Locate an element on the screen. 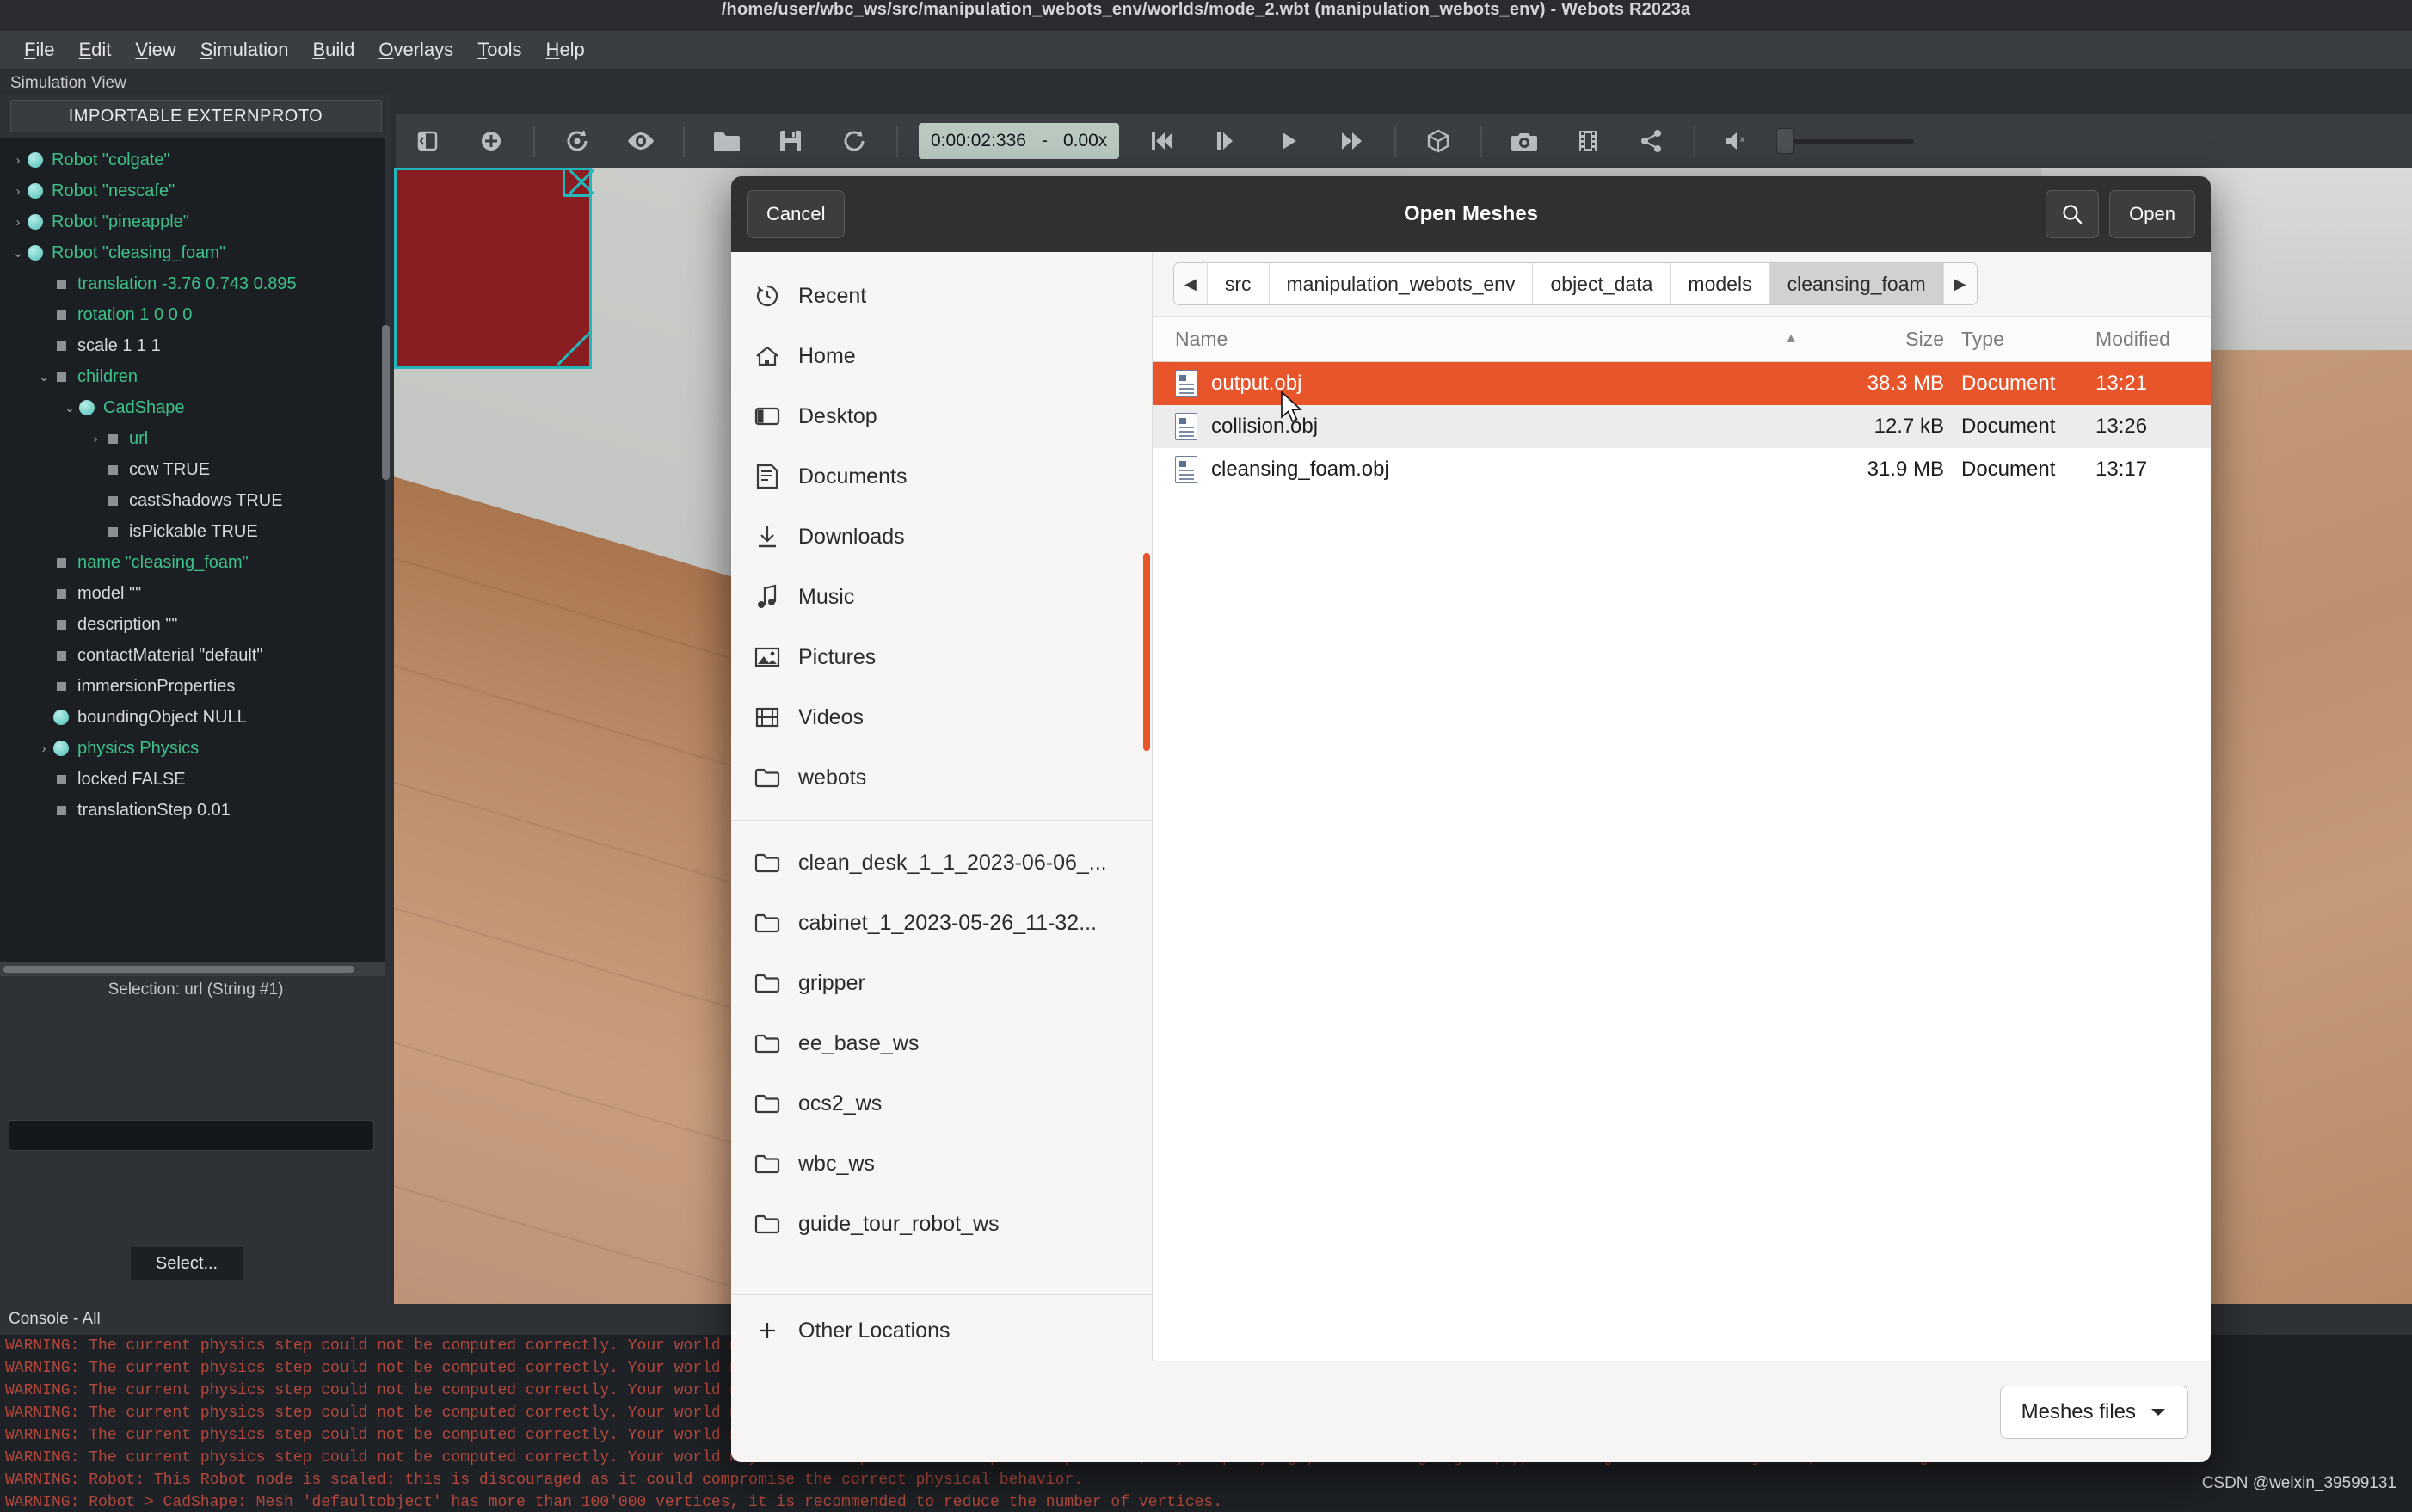 The height and width of the screenshot is (1512, 2412). menu-help: Help is located at coordinates (565, 50).